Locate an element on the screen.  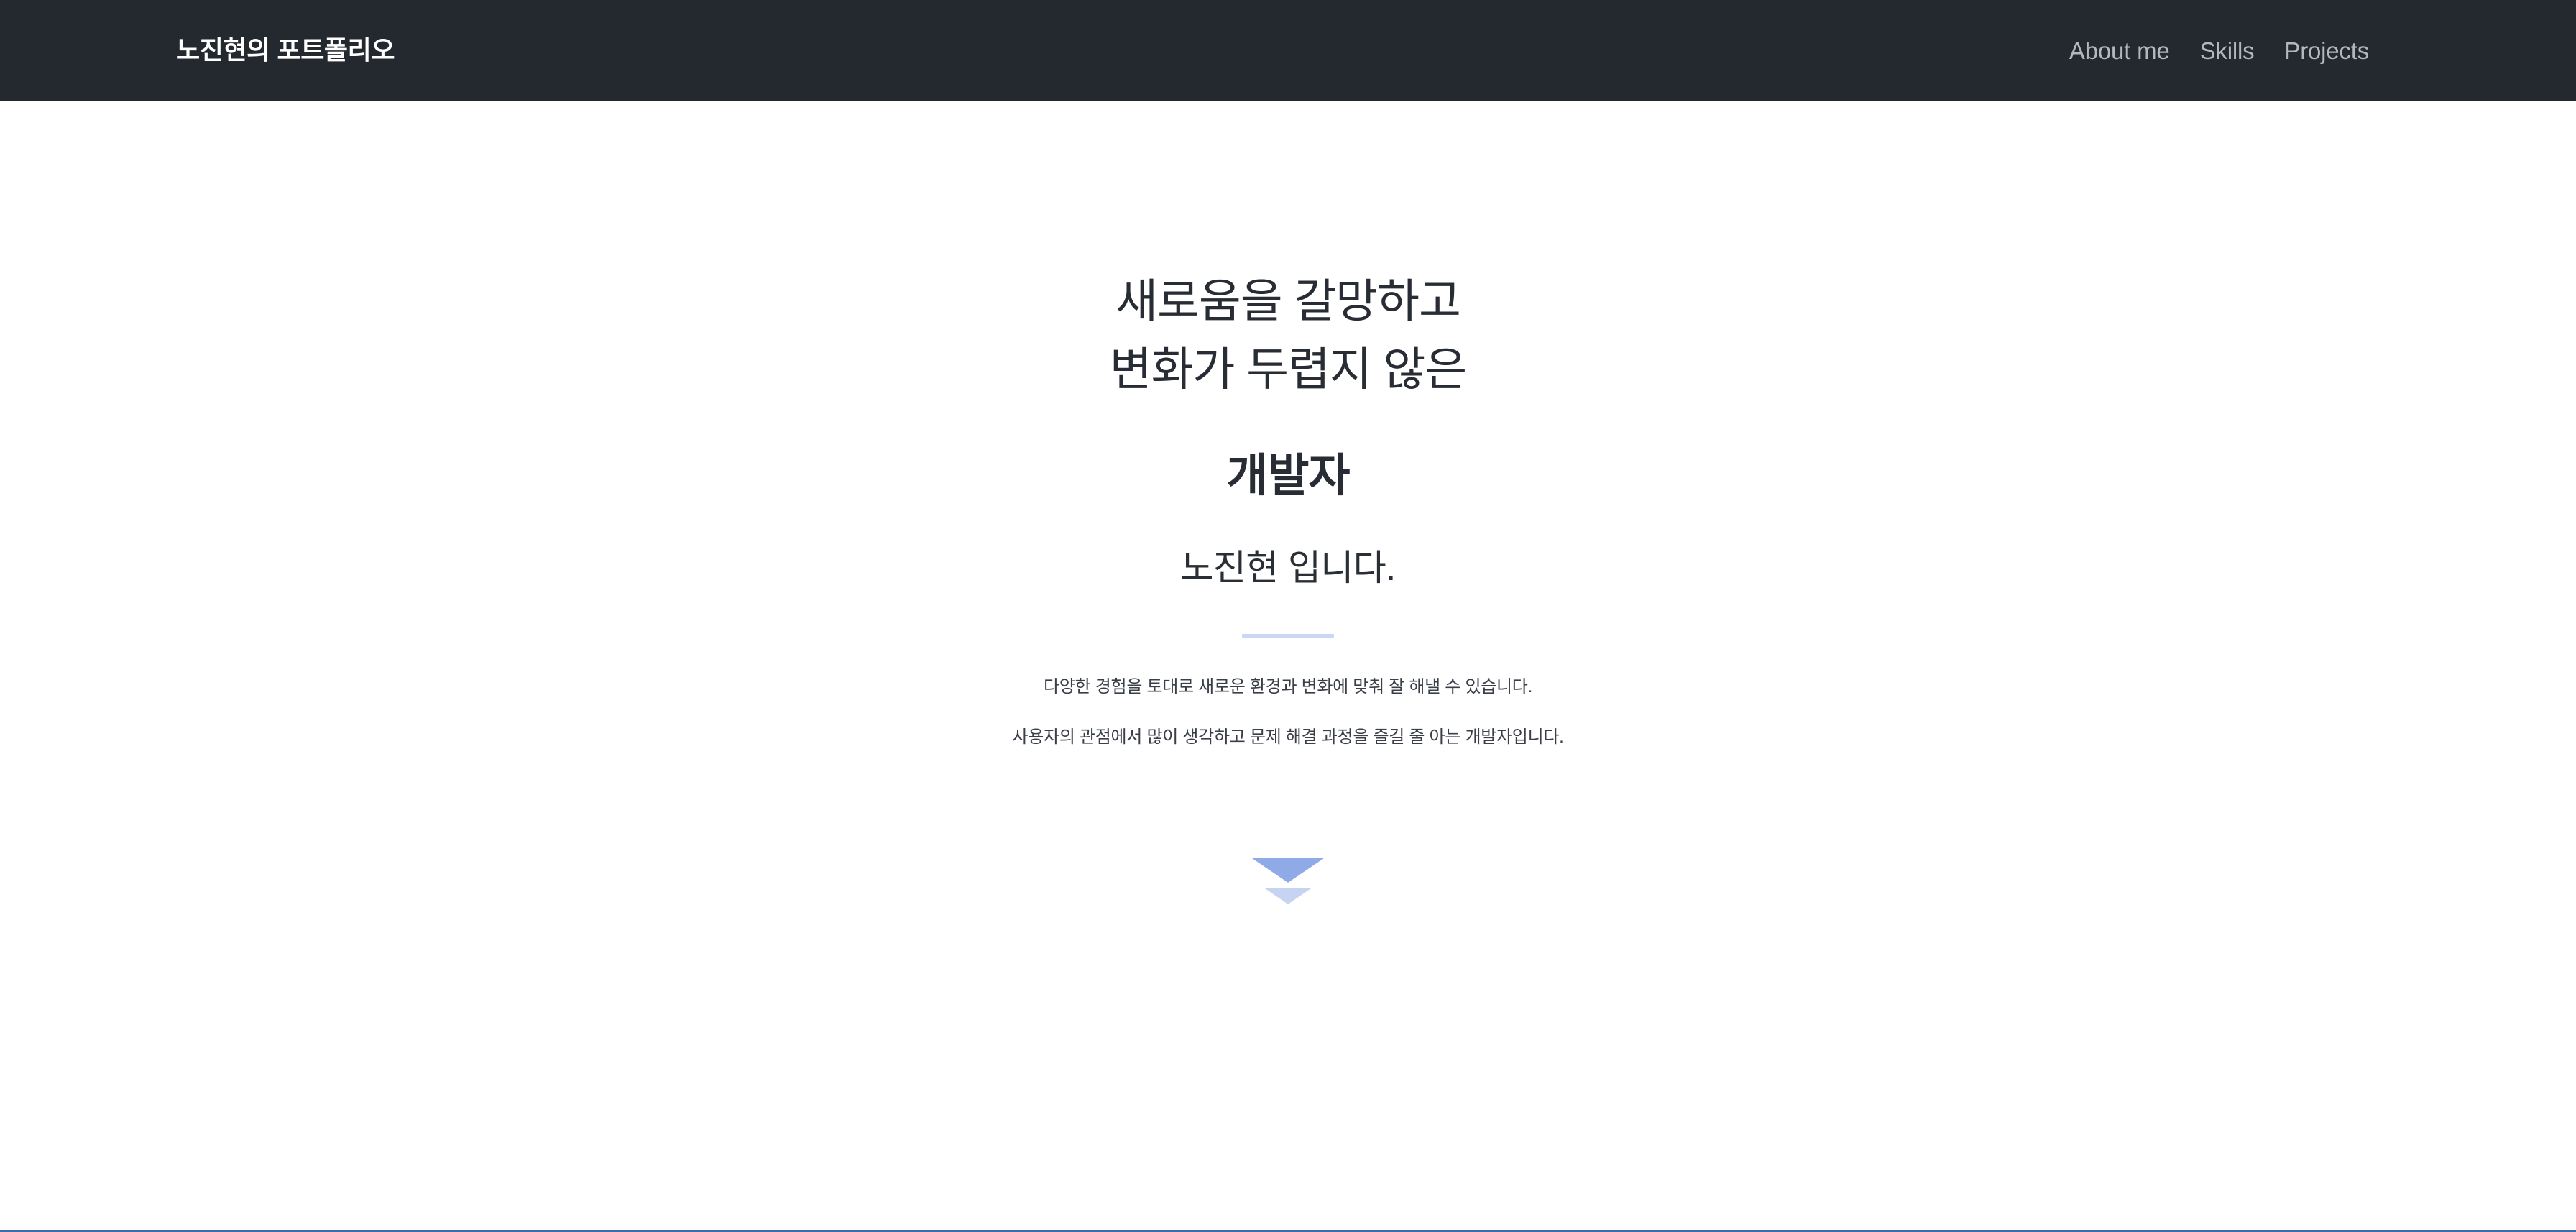
hero-role-title: 개발자 is located at coordinates (1288, 476).